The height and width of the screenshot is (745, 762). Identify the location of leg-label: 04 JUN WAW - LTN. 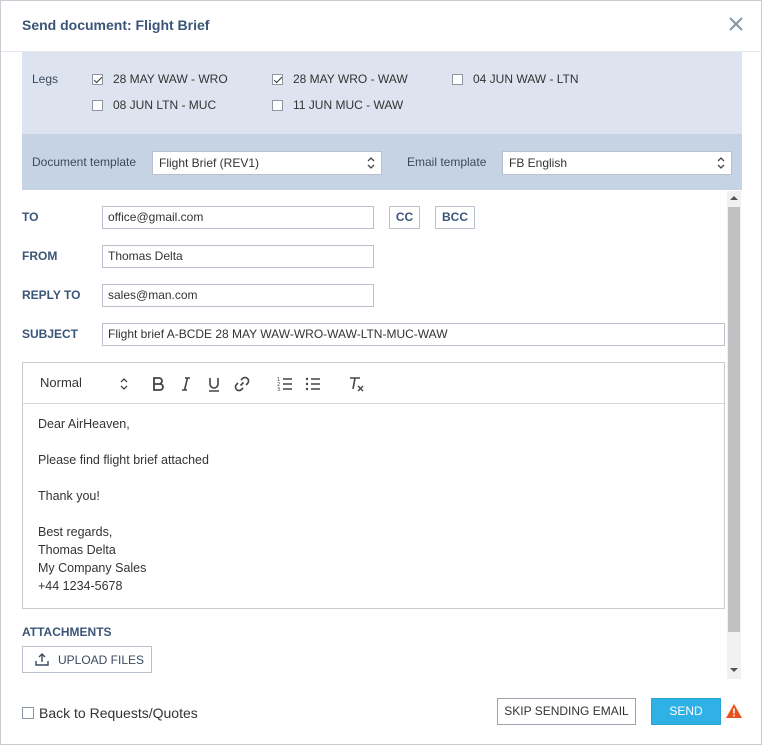
(526, 79).